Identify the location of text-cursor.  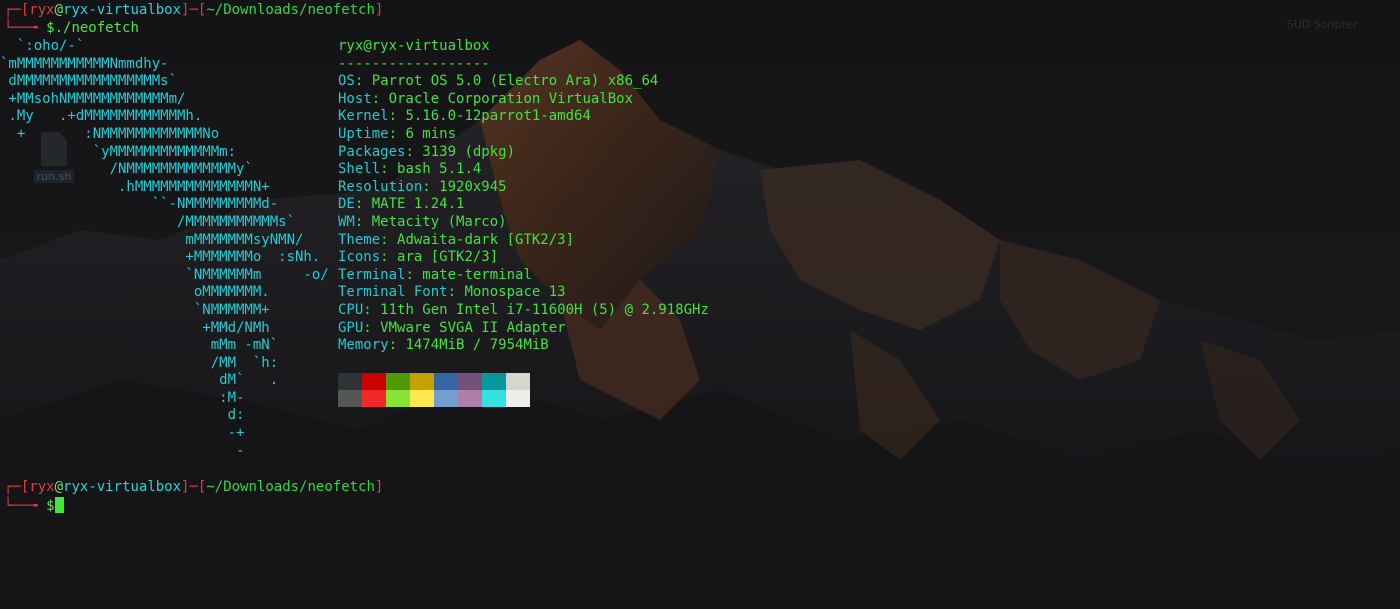
(59, 505).